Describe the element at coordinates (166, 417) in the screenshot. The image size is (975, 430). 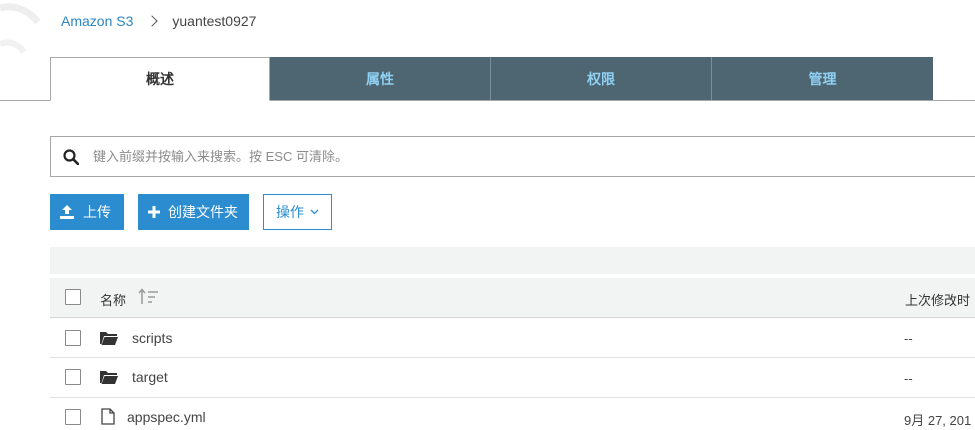
I see `row-name-link: appspec.yml` at that location.